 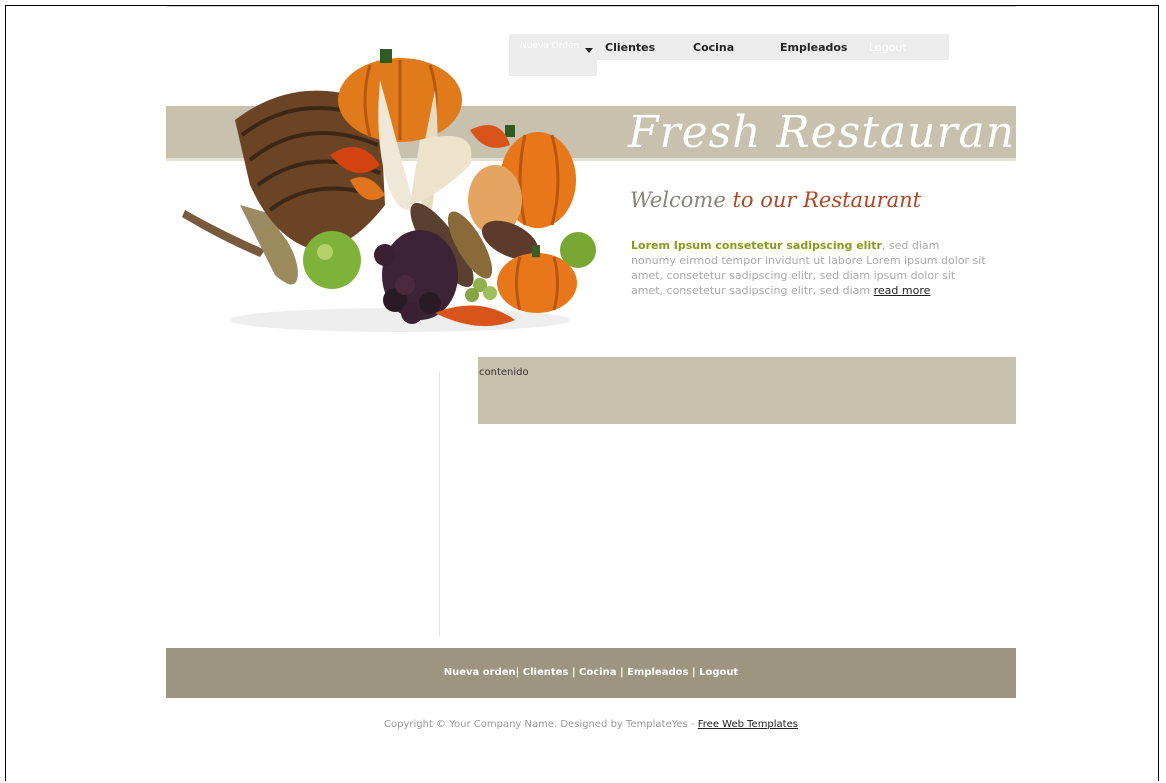 What do you see at coordinates (553, 68) in the screenshot?
I see `nav-dropdown-panel` at bounding box center [553, 68].